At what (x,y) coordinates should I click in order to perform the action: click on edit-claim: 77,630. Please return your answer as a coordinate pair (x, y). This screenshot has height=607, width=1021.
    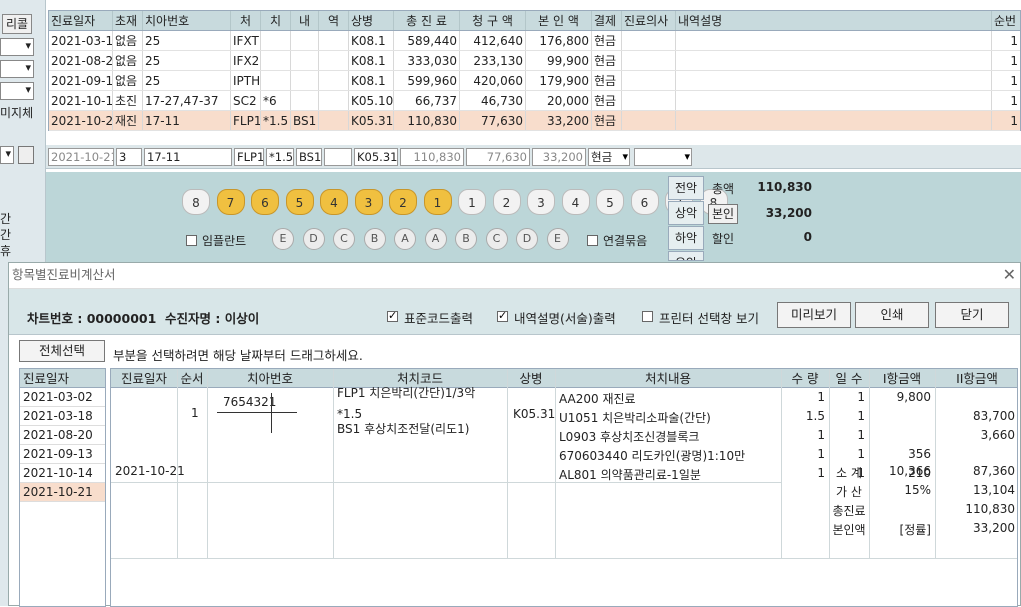
    Looking at the image, I should click on (498, 157).